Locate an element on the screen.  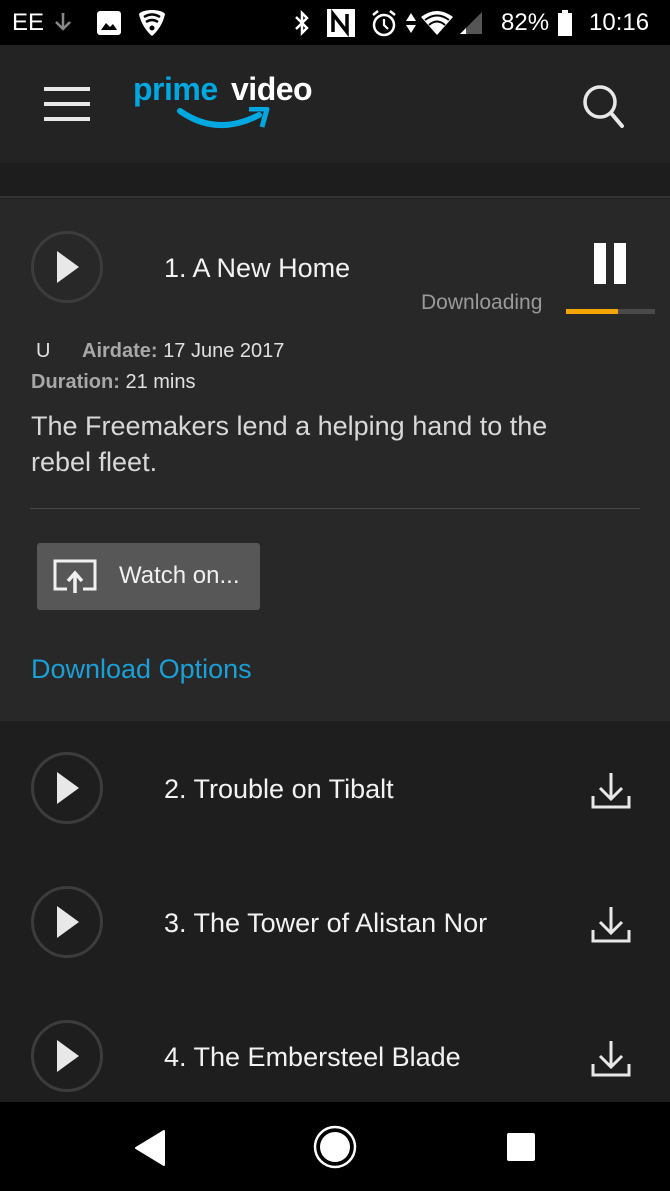
airdate: Airdate: 17 June 2017 is located at coordinates (183, 351).